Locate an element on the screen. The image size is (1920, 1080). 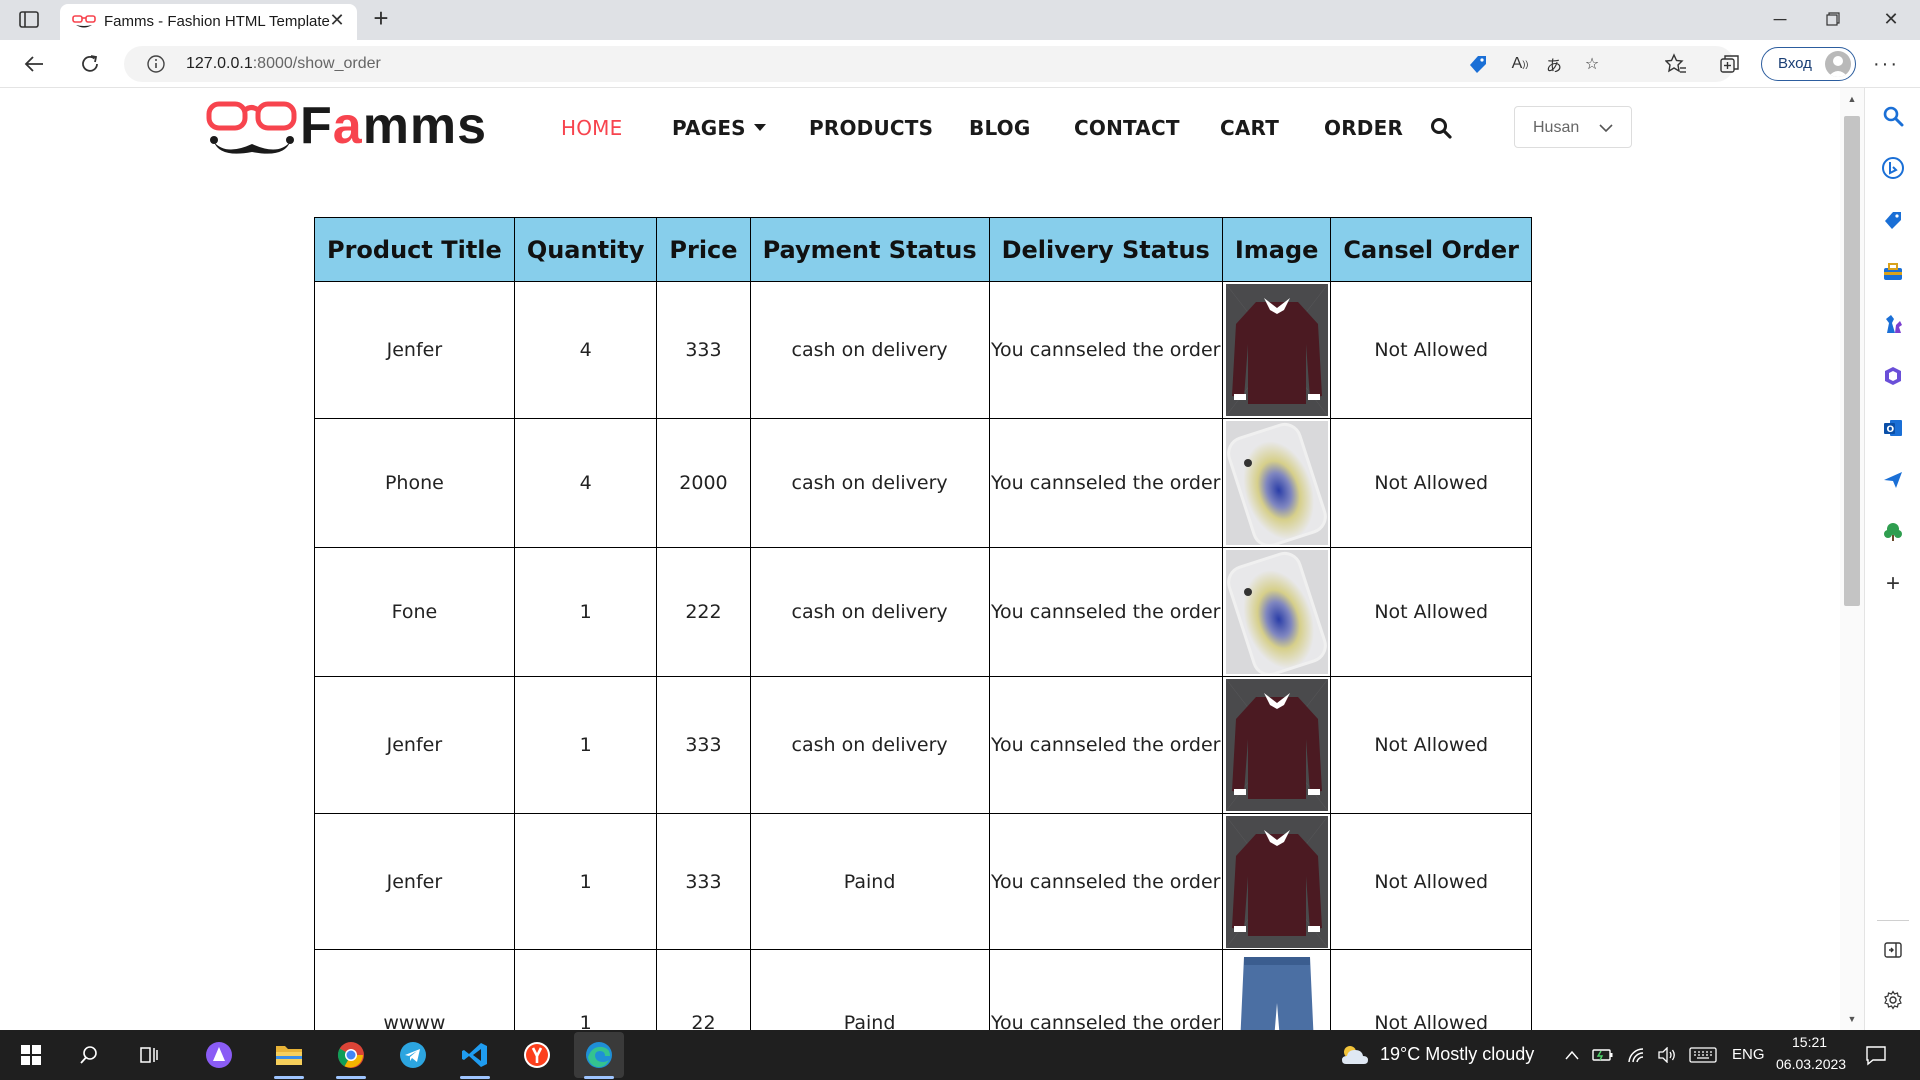
col-header-delivery-status: Delivery Status is located at coordinates (1105, 249).